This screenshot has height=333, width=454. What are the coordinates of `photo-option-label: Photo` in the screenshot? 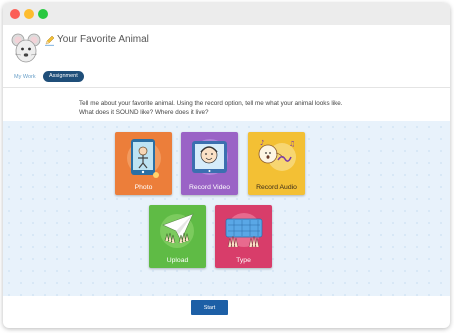 It's located at (143, 187).